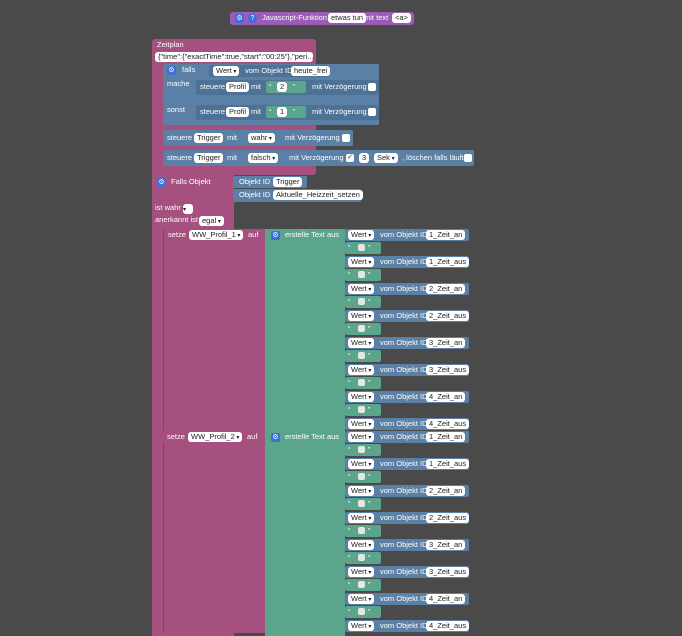 The width and height of the screenshot is (682, 636). I want to click on bool-dropdown: wahr, so click(261, 138).